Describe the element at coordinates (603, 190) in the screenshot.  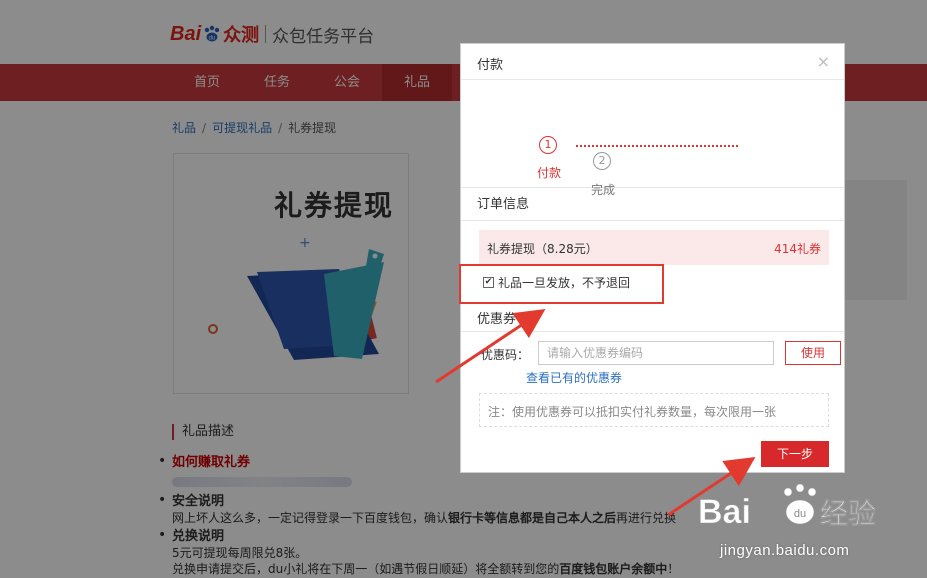
I see `step-2-label: 完成` at that location.